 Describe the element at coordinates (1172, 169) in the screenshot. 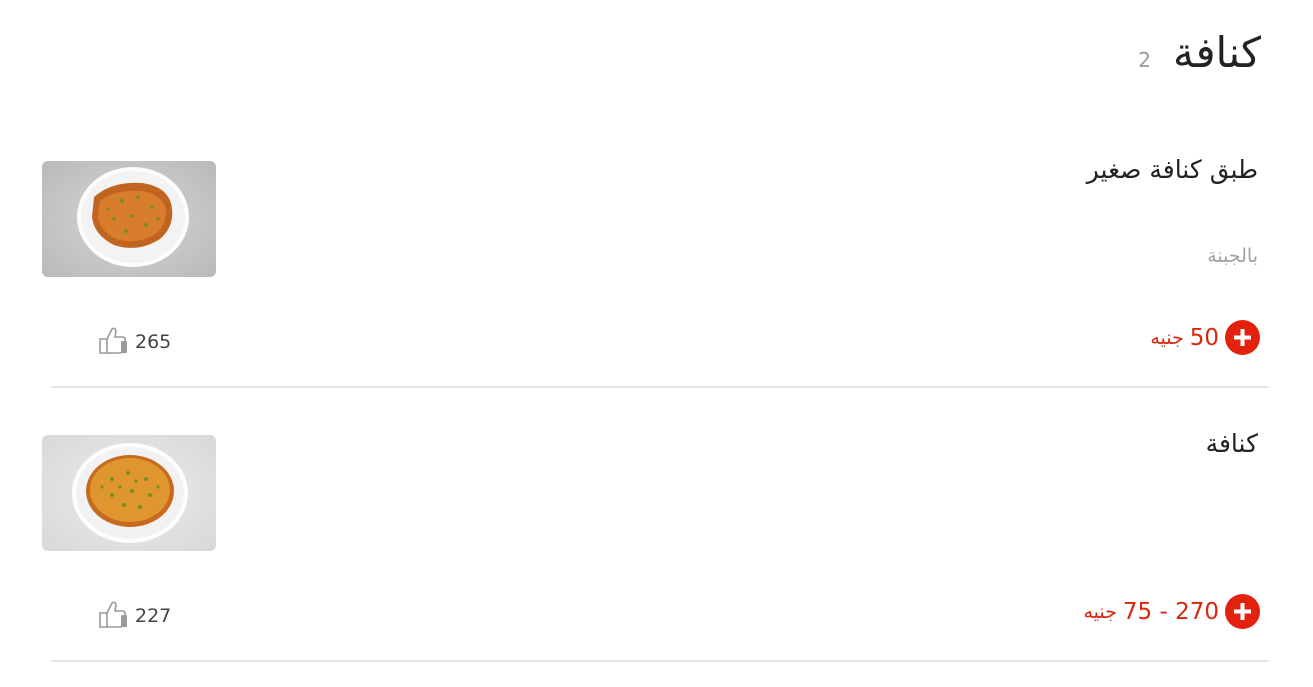

I see `item-name: طبق كنافة صغير` at that location.